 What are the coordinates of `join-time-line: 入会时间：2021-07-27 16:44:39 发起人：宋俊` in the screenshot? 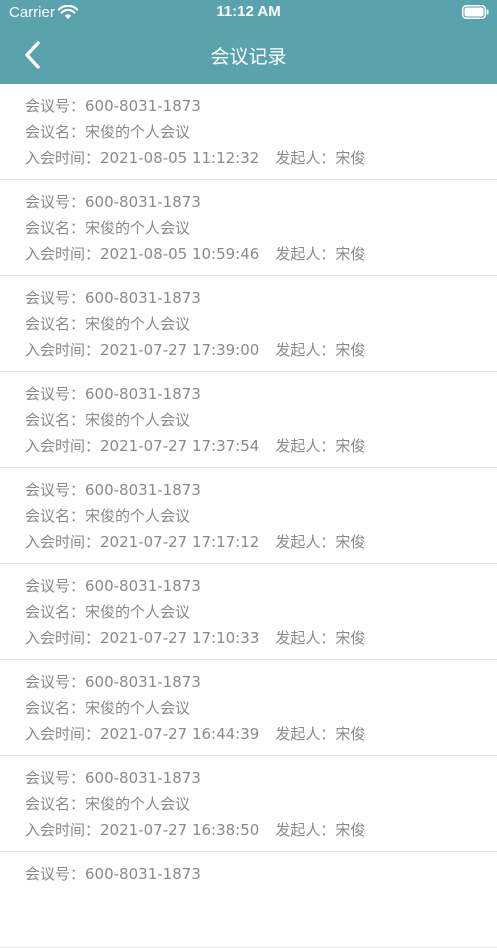 It's located at (195, 733).